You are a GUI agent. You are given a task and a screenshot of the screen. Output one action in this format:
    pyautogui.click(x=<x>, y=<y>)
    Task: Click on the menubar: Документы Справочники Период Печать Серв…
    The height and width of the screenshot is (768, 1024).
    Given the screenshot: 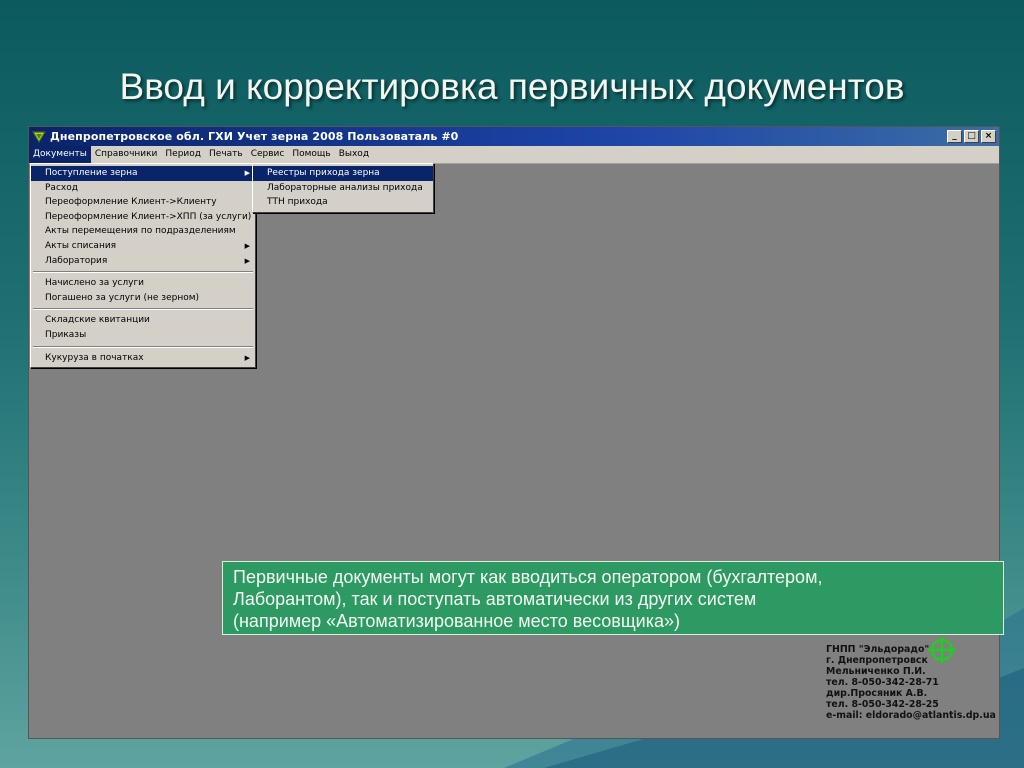 What is the action you would take?
    pyautogui.click(x=514, y=155)
    